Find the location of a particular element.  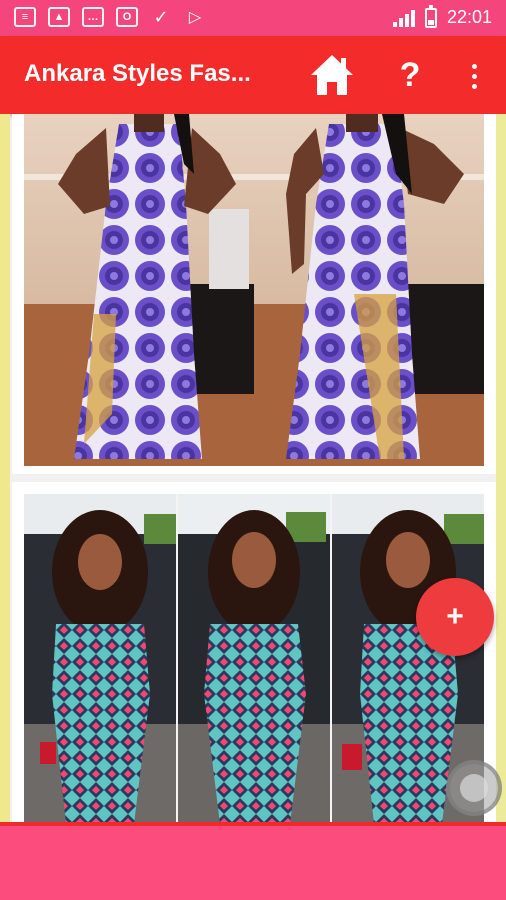

help-button: ? is located at coordinates (410, 75).